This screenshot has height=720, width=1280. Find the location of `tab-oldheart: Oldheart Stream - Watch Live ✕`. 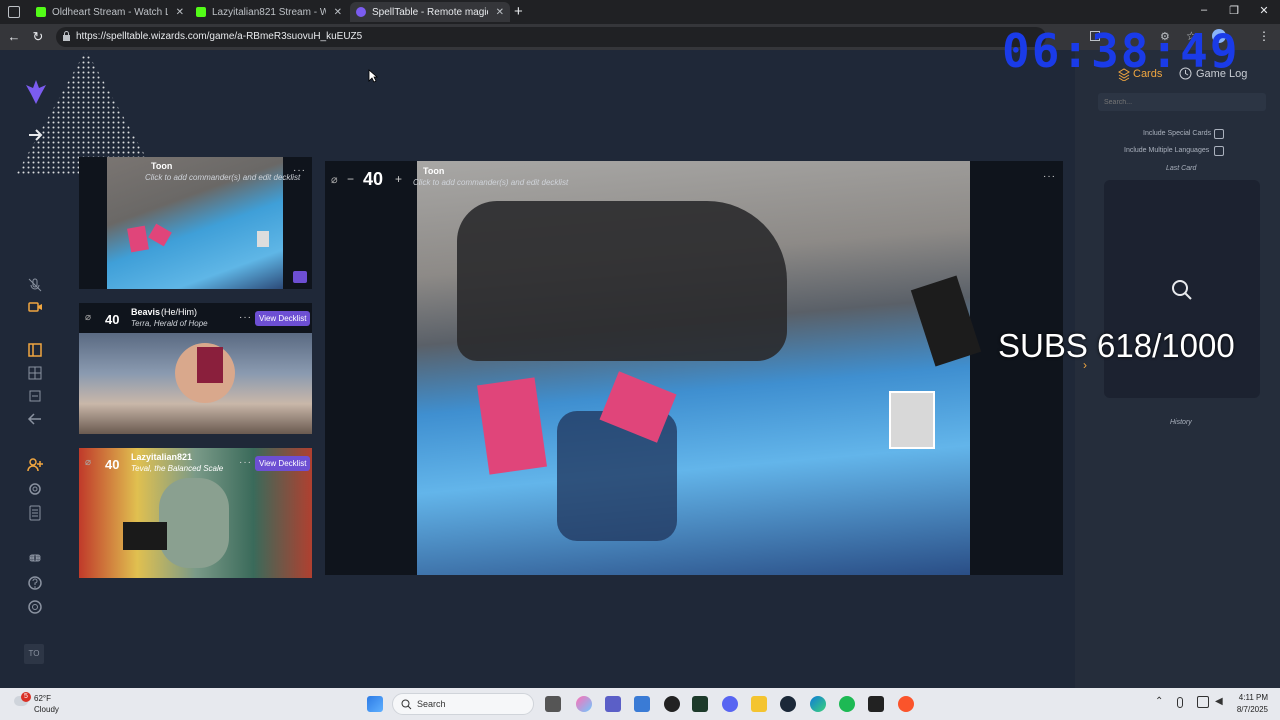

tab-oldheart: Oldheart Stream - Watch Live ✕ is located at coordinates (110, 12).